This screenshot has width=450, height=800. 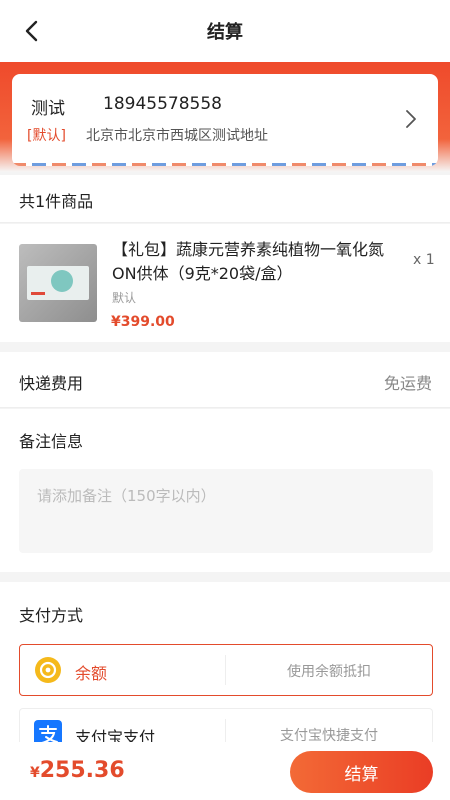 I want to click on product-quantity: x 1, so click(x=424, y=260).